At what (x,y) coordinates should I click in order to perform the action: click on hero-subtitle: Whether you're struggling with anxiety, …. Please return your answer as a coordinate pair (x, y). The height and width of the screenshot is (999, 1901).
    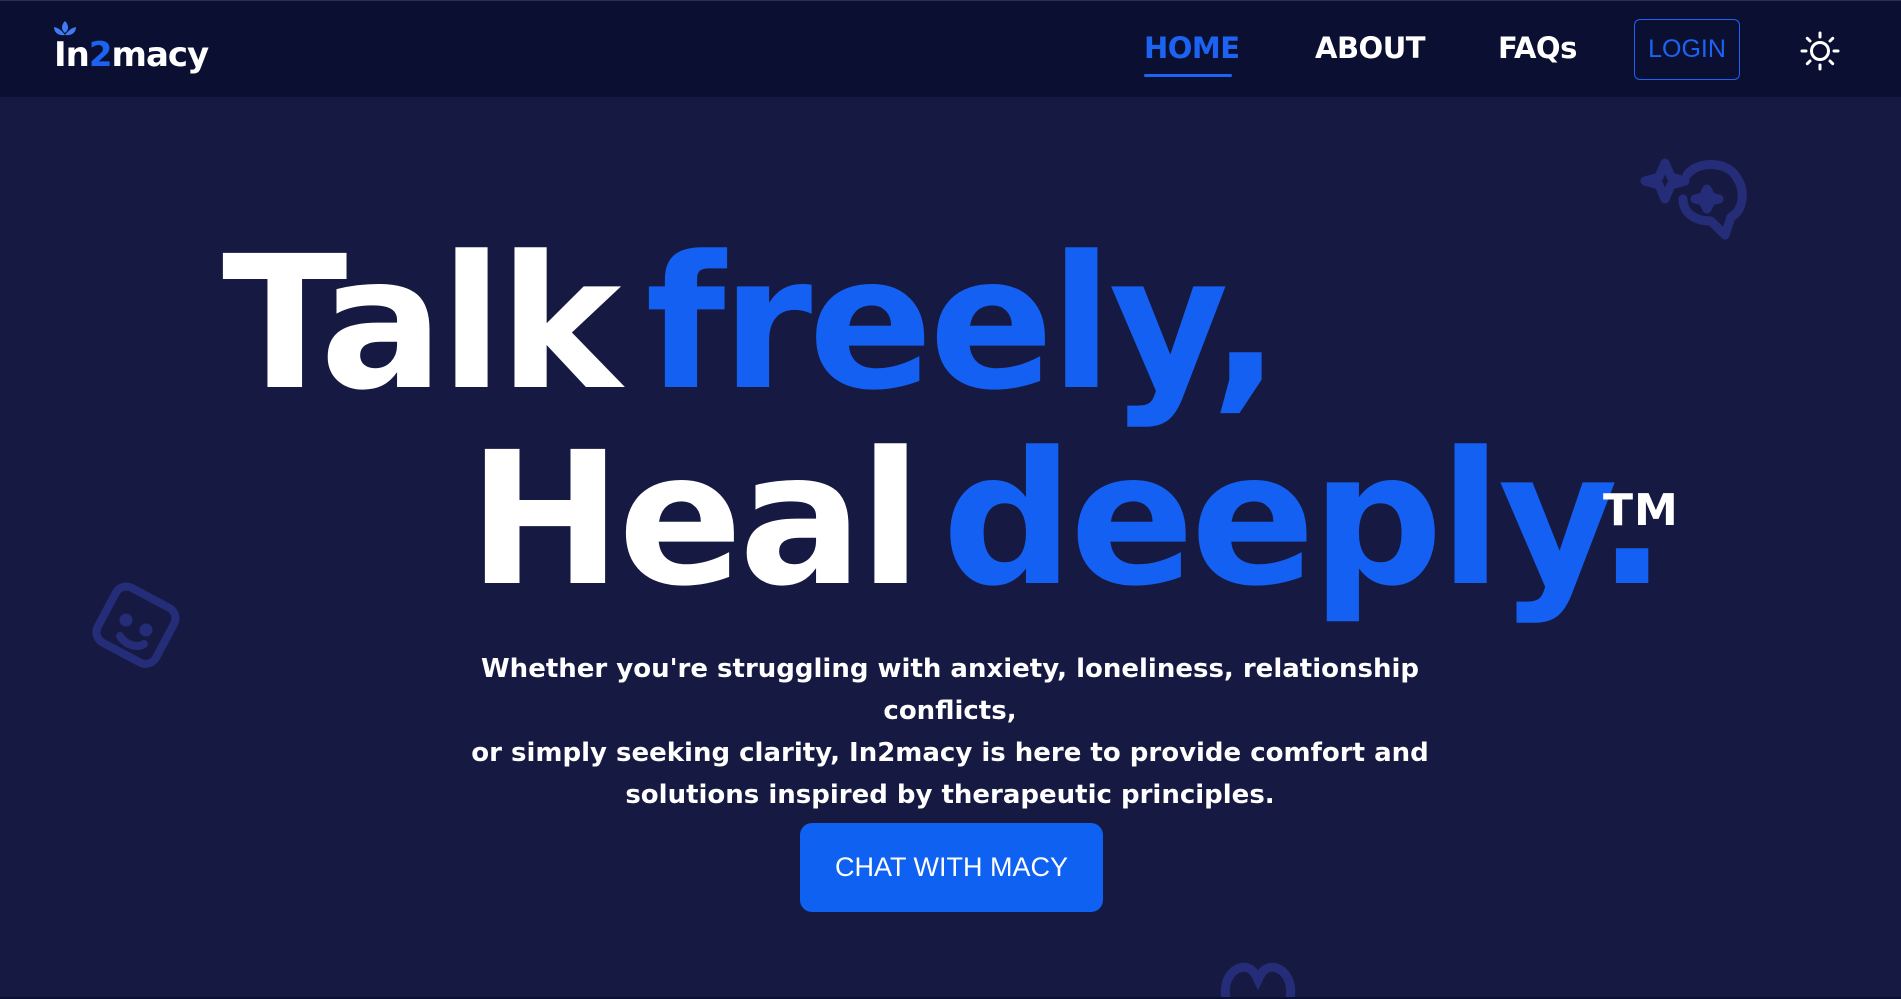
    Looking at the image, I should click on (950, 732).